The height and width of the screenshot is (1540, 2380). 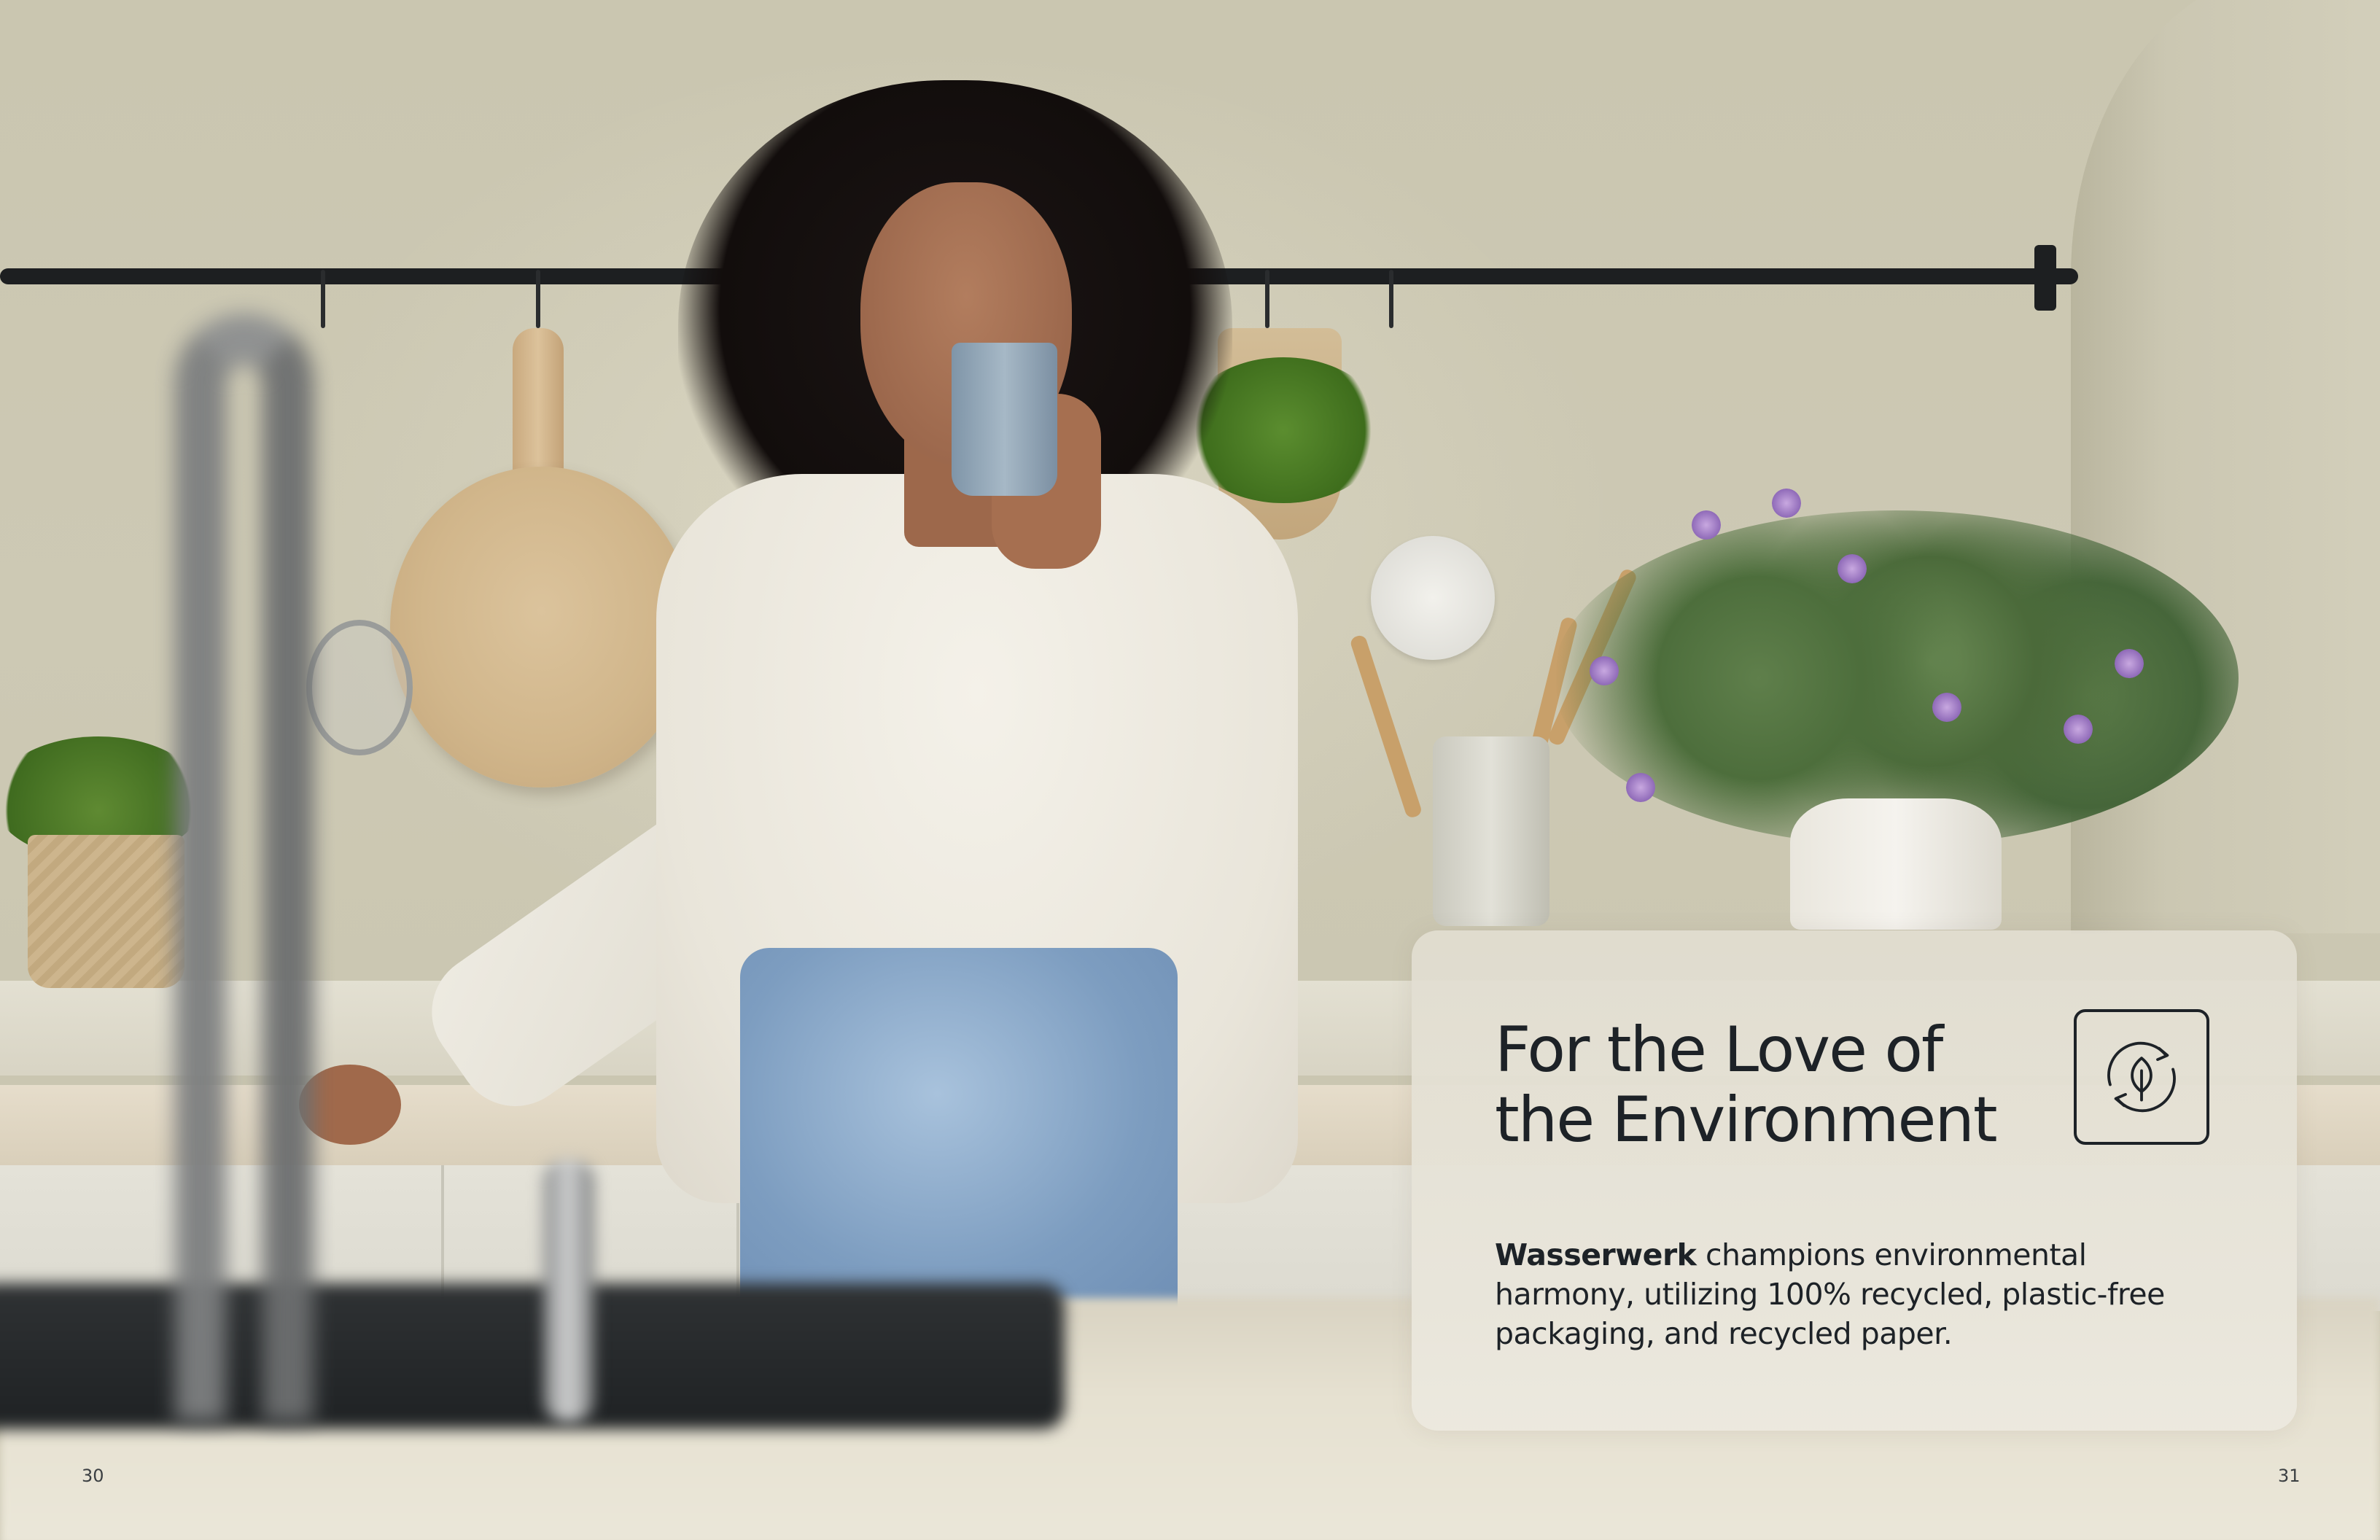 I want to click on jeans, so click(x=959, y=1130).